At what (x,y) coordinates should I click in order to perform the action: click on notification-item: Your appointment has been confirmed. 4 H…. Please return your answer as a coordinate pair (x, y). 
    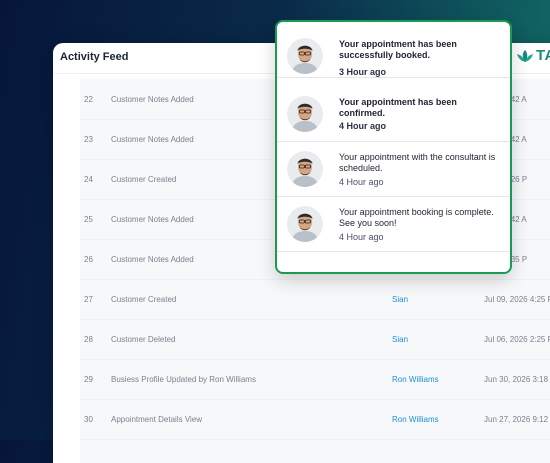
    Looking at the image, I should click on (393, 114).